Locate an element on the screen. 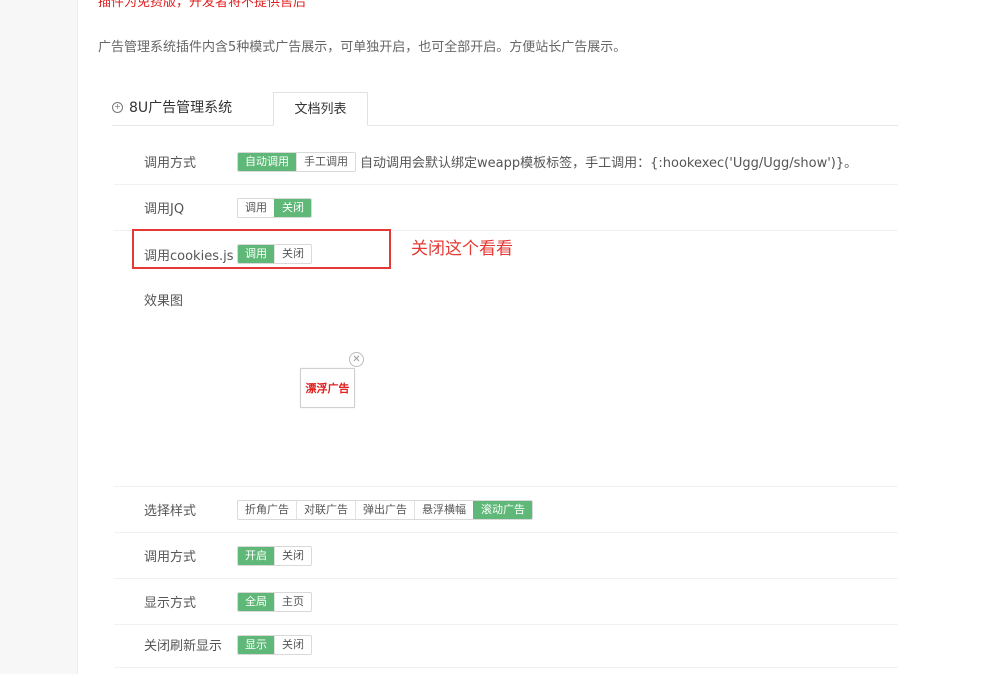 The image size is (1000, 674). plugin-title-label: 8U广告管理系统 is located at coordinates (181, 108).